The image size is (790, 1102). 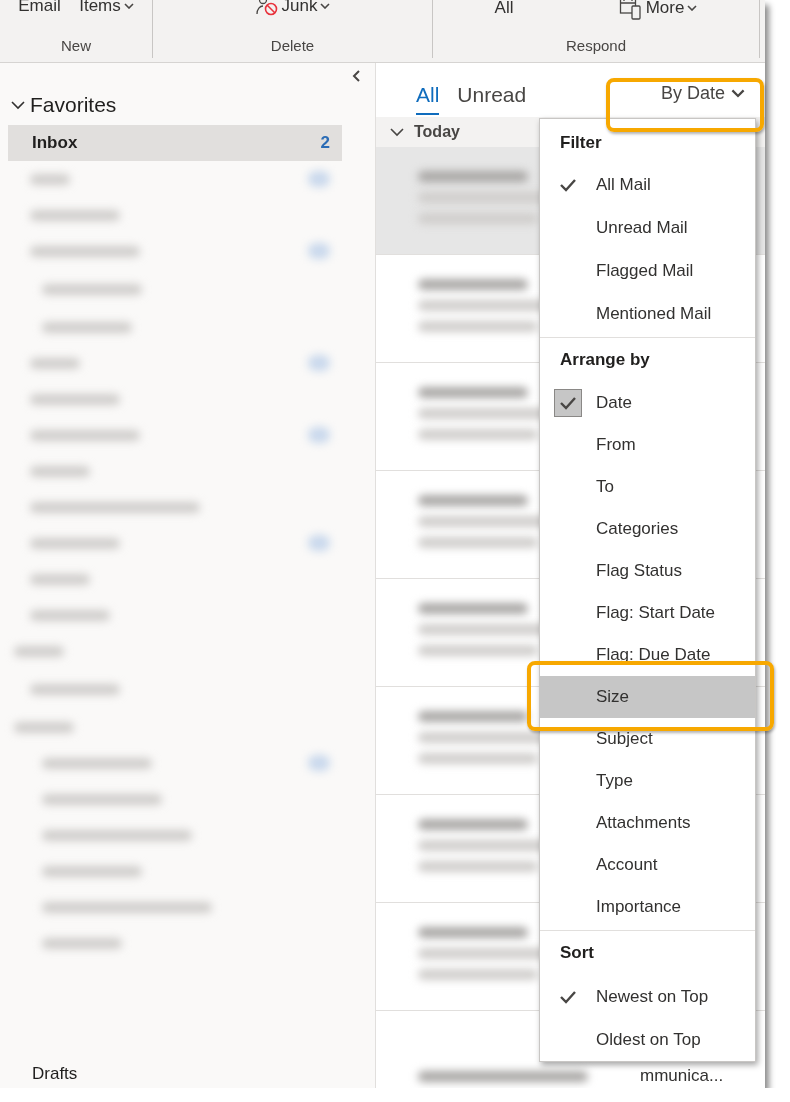 What do you see at coordinates (577, 953) in the screenshot?
I see `menu-section-title: Sort` at bounding box center [577, 953].